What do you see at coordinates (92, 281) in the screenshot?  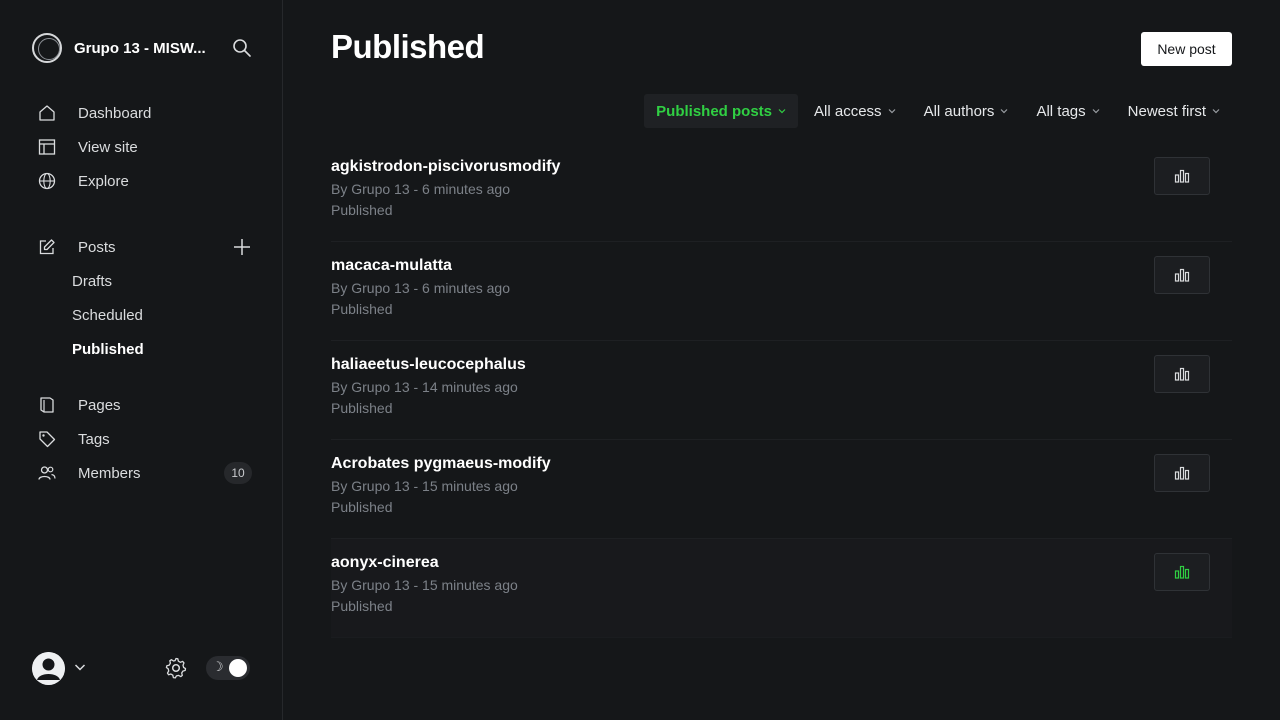 I see `nav-item-label: Drafts` at bounding box center [92, 281].